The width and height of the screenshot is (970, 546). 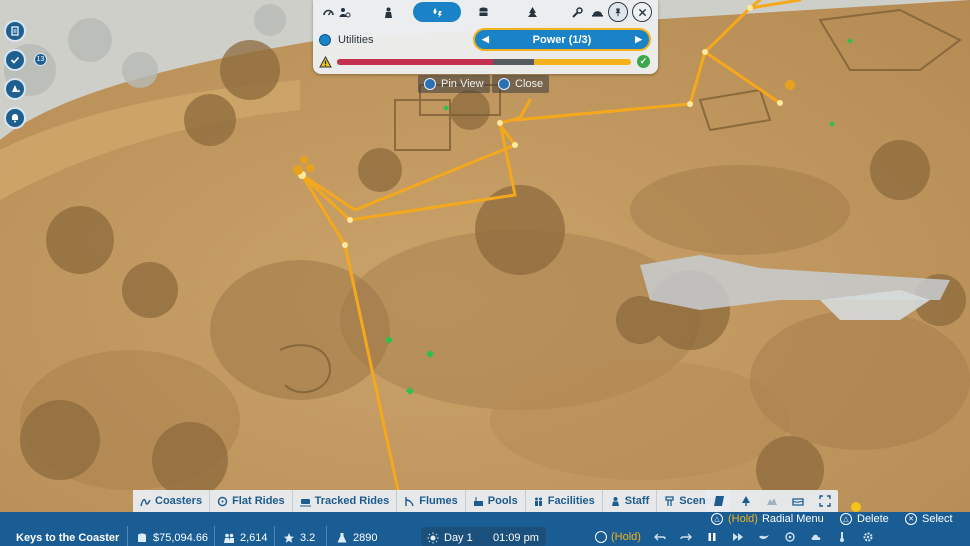 I want to click on gear-icon, so click(x=868, y=537).